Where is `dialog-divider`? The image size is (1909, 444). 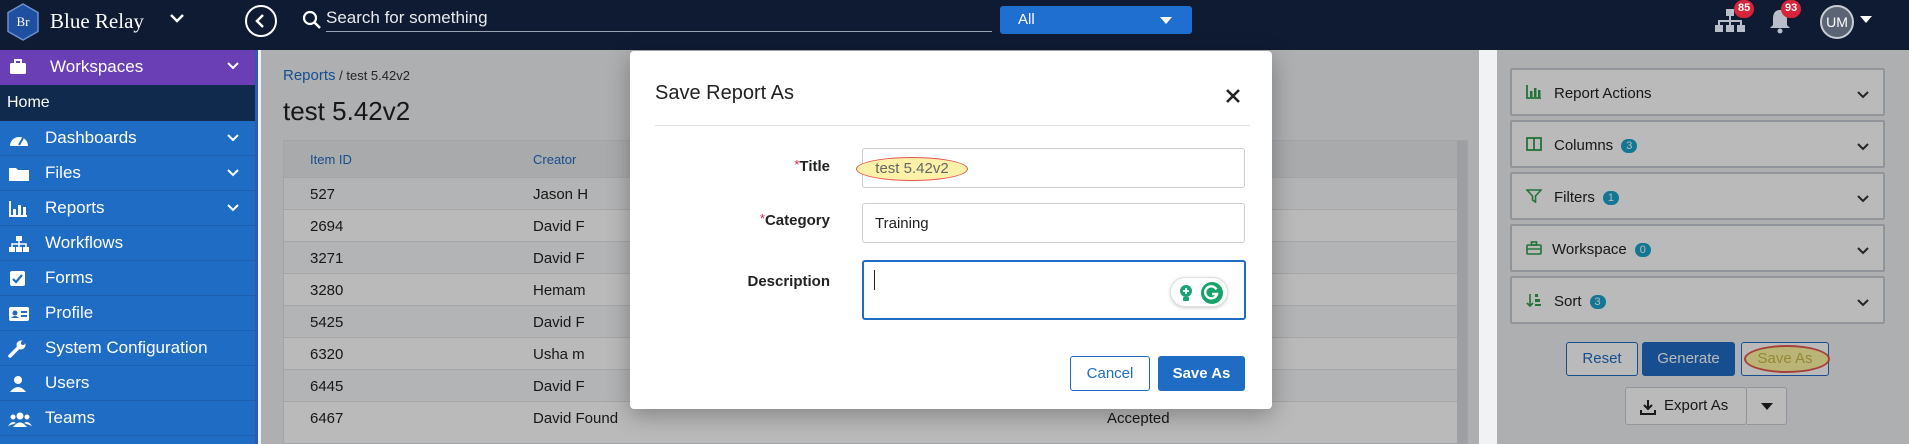
dialog-divider is located at coordinates (952, 125).